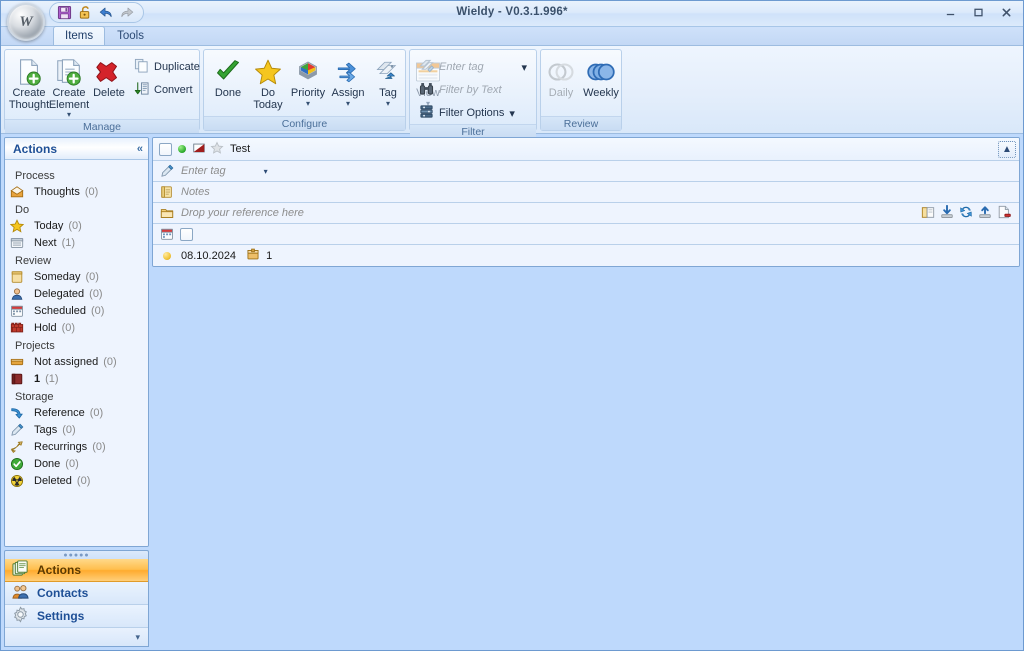 This screenshot has width=1024, height=651. I want to click on sidebar-item-not-assigned: Not assigned (0), so click(76, 361).